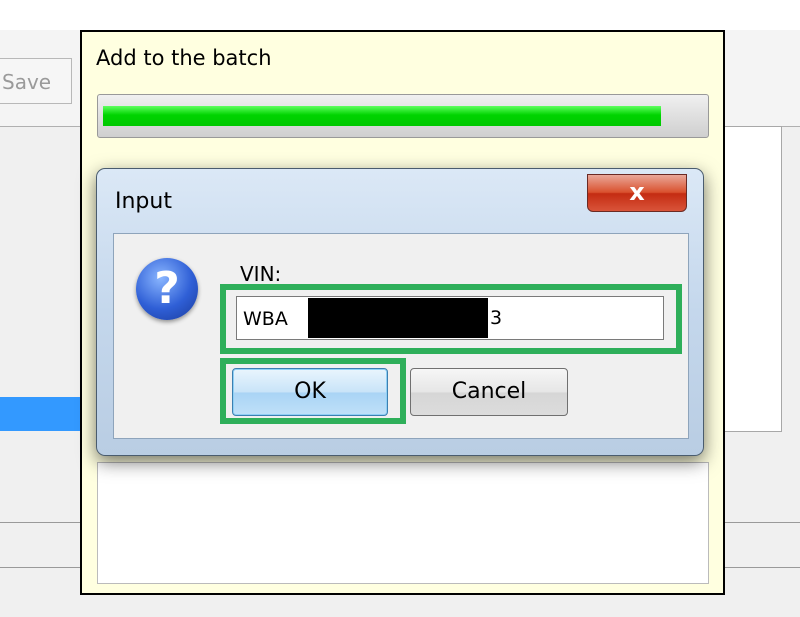  What do you see at coordinates (45, 414) in the screenshot?
I see `selected-list-row` at bounding box center [45, 414].